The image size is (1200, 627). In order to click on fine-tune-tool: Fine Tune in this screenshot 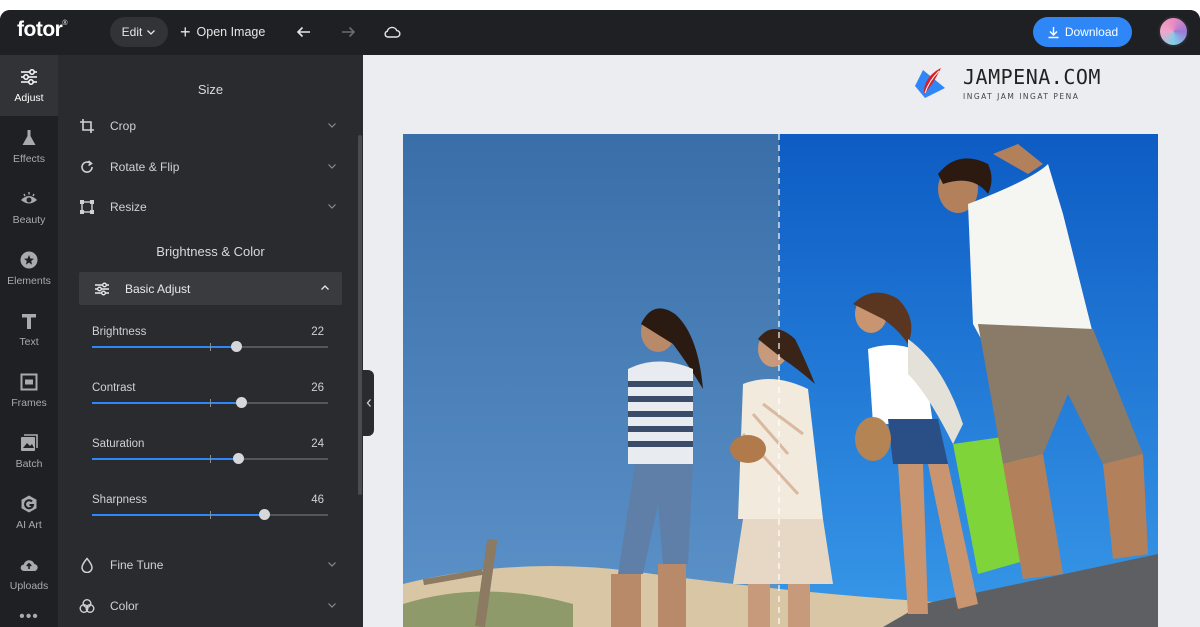, I will do `click(210, 565)`.